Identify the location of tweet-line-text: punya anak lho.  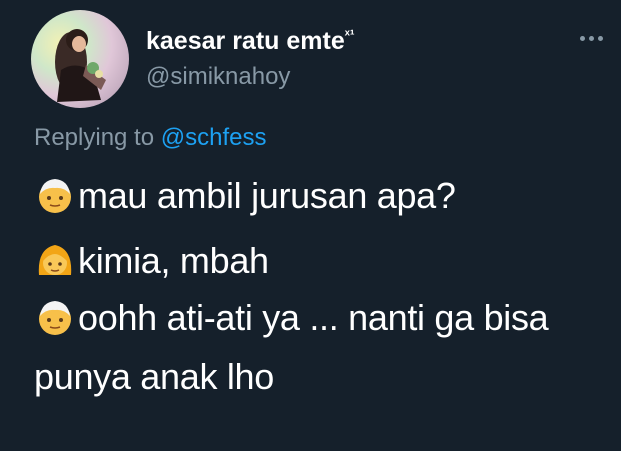
(154, 376).